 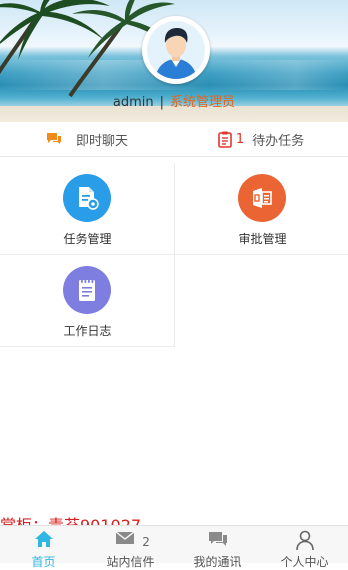 What do you see at coordinates (44, 541) in the screenshot?
I see `home-icon` at bounding box center [44, 541].